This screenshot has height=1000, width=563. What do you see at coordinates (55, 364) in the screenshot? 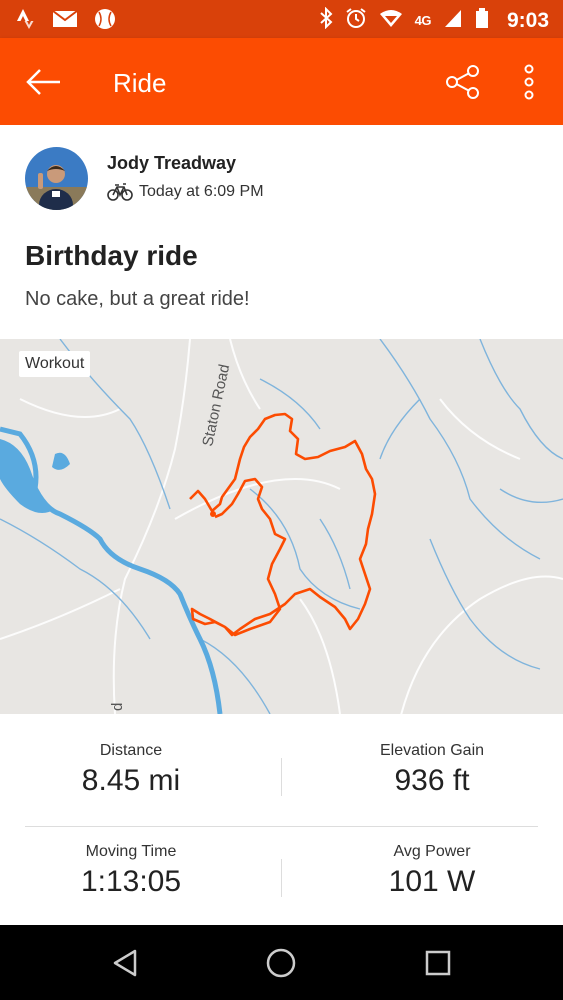
I see `map-label: Workout` at bounding box center [55, 364].